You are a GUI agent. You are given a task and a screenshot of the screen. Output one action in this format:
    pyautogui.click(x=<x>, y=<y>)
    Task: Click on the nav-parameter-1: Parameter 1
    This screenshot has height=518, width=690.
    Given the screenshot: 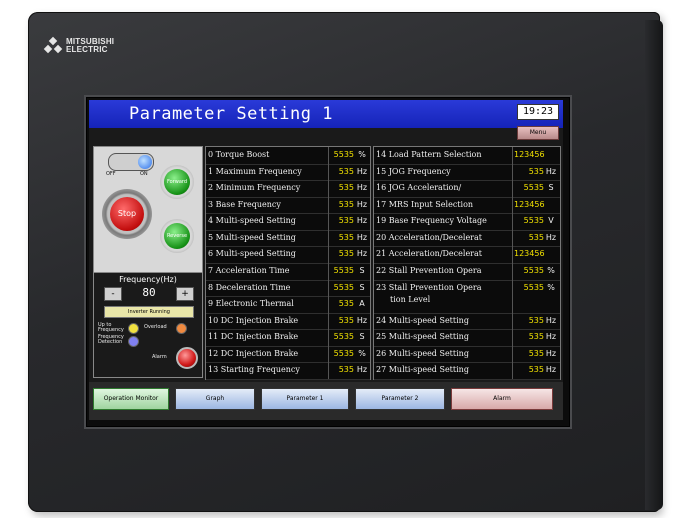 What is the action you would take?
    pyautogui.click(x=305, y=399)
    